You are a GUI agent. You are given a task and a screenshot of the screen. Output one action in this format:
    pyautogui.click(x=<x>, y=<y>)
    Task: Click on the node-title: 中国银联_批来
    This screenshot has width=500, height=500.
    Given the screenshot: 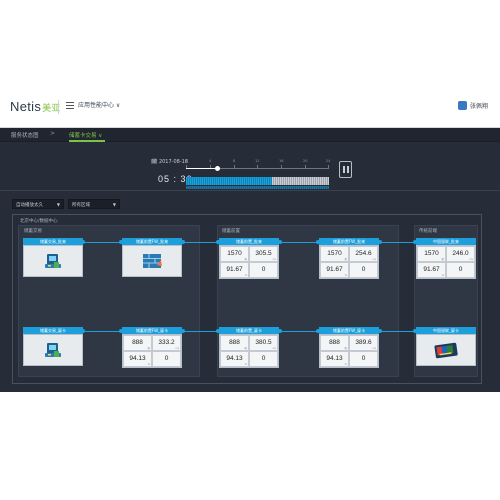 What is the action you would take?
    pyautogui.click(x=446, y=241)
    